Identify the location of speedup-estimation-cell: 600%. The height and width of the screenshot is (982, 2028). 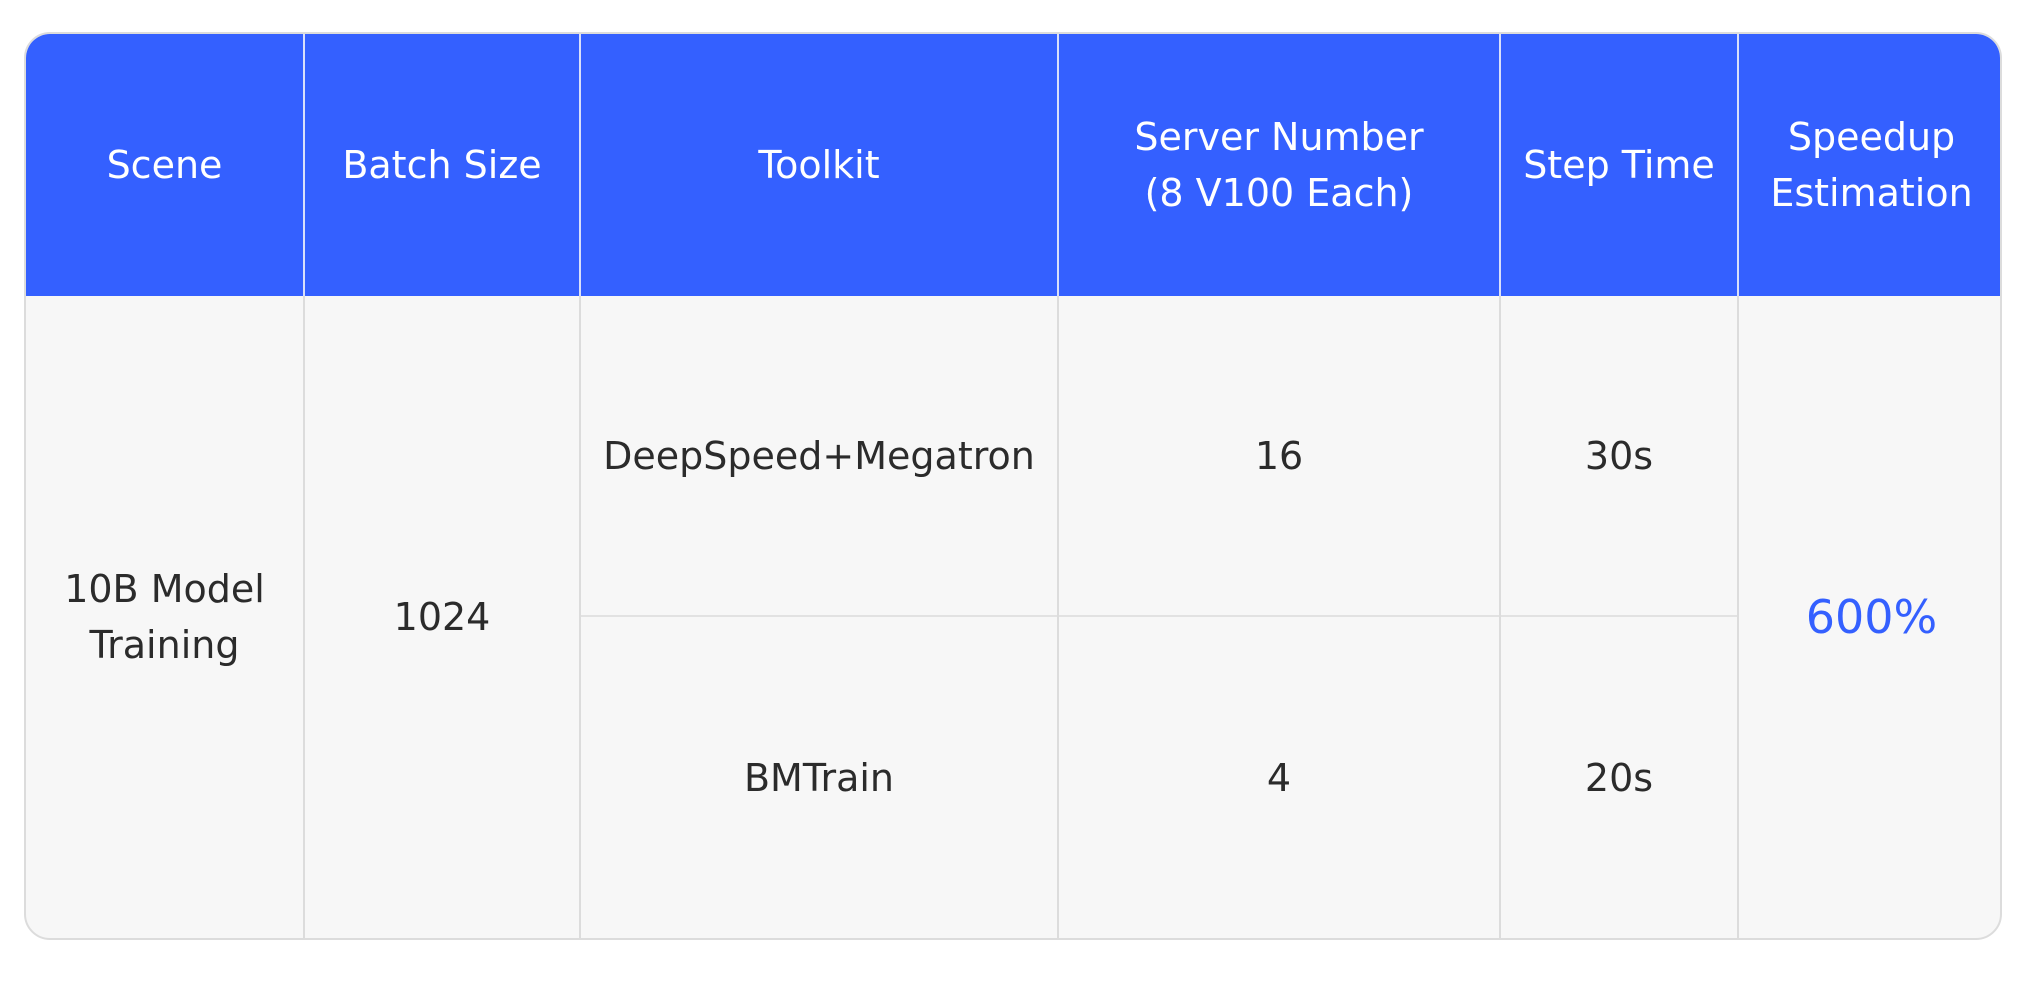
(1868, 617).